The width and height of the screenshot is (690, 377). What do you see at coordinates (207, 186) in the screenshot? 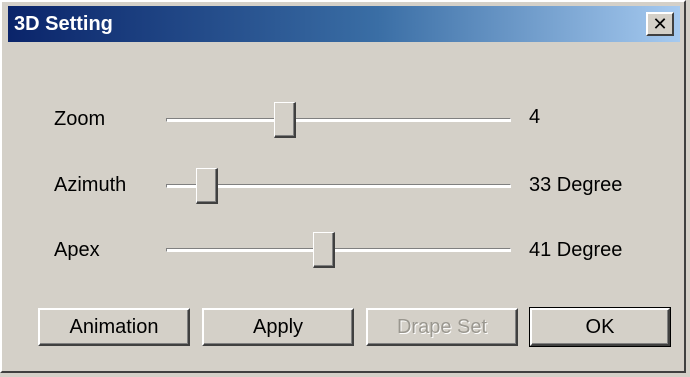
I see `azimuth-slider-thumb` at bounding box center [207, 186].